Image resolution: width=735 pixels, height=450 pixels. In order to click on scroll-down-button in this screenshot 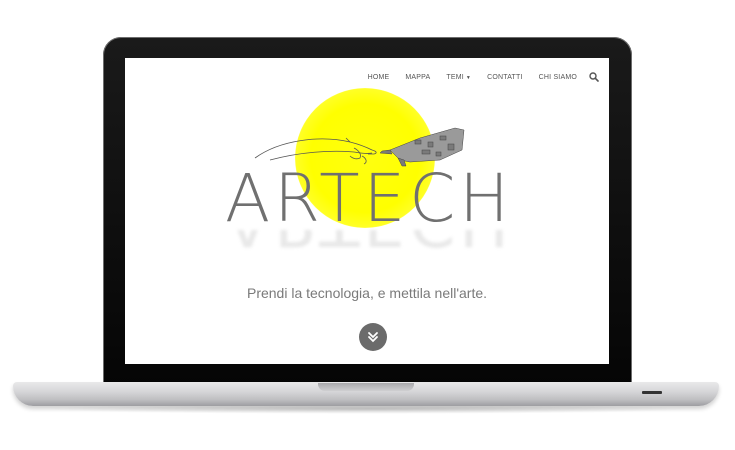, I will do `click(373, 337)`.